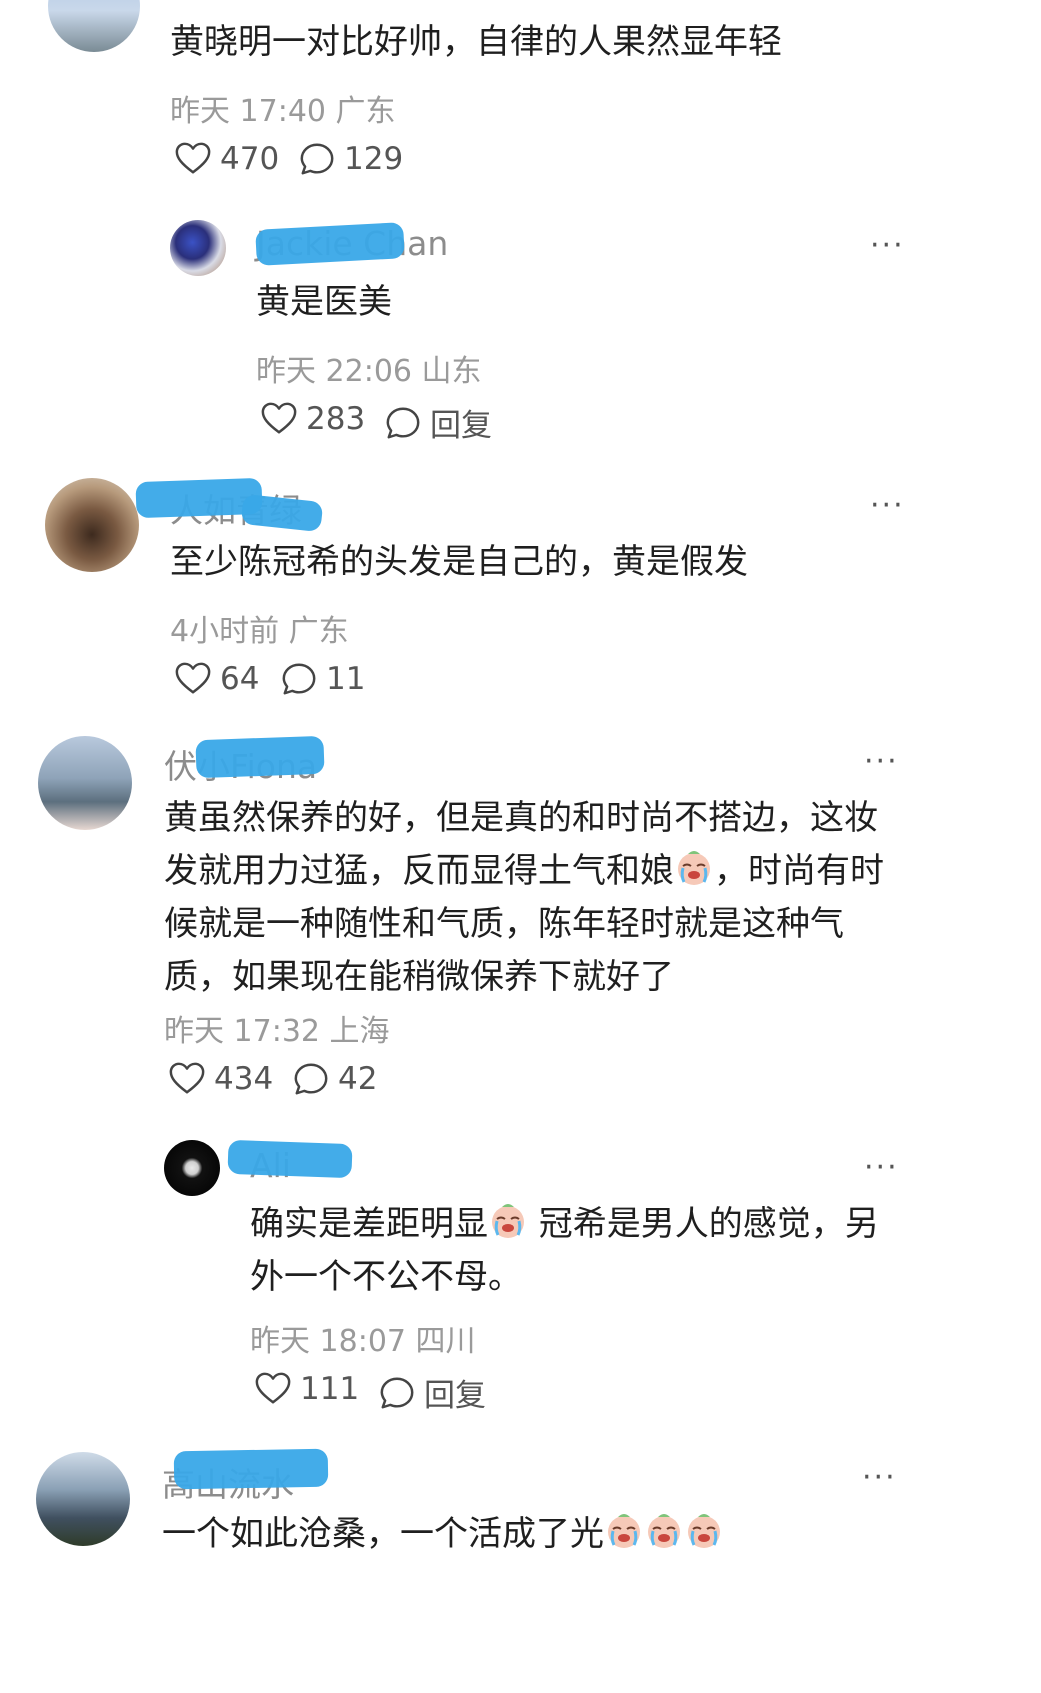 The image size is (1041, 1693). I want to click on comment-text: 确实是差距明显 冠希是男人的感觉，另 外一个不公不母。, so click(630, 1251).